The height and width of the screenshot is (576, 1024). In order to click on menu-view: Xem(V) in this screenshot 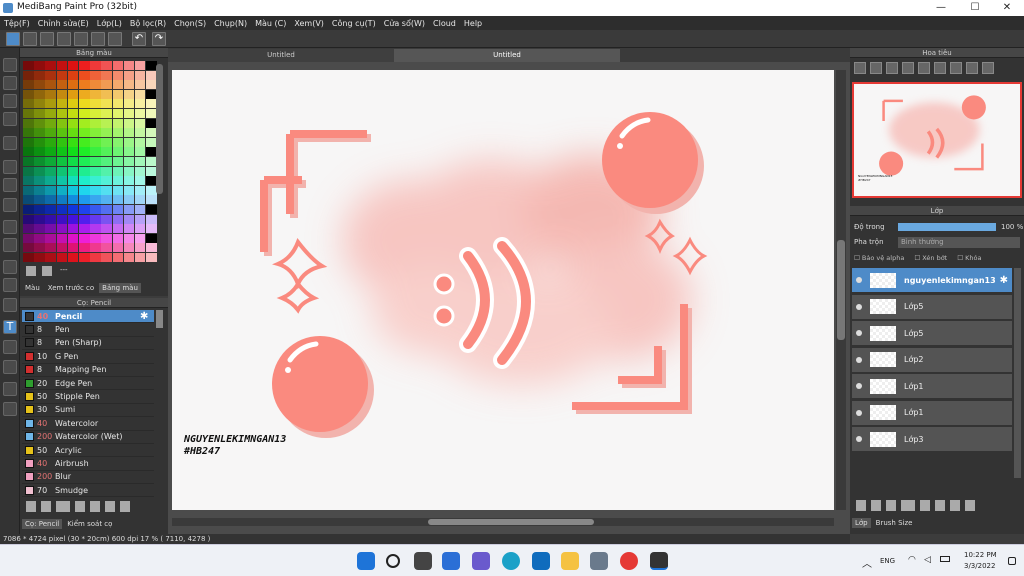, I will do `click(309, 23)`.